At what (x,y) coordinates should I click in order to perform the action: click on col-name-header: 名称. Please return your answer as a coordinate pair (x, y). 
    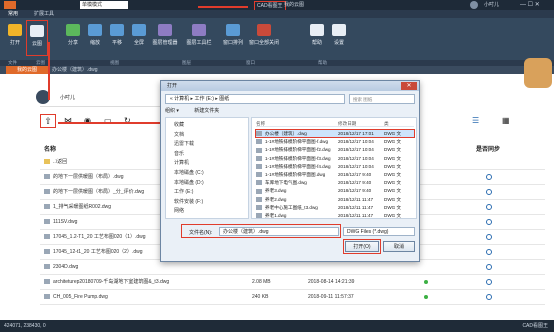
    Looking at the image, I should click on (50, 148).